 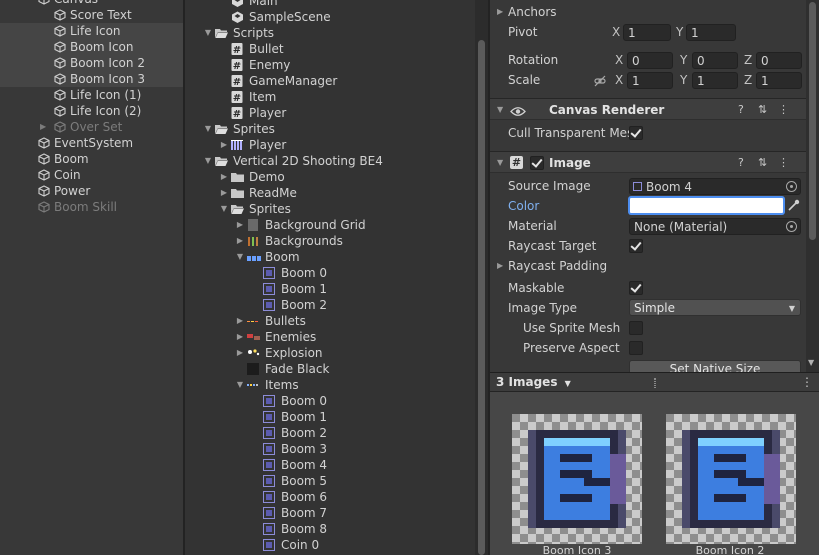 I want to click on project-item: ▶ Backgrounds, so click(x=330, y=241).